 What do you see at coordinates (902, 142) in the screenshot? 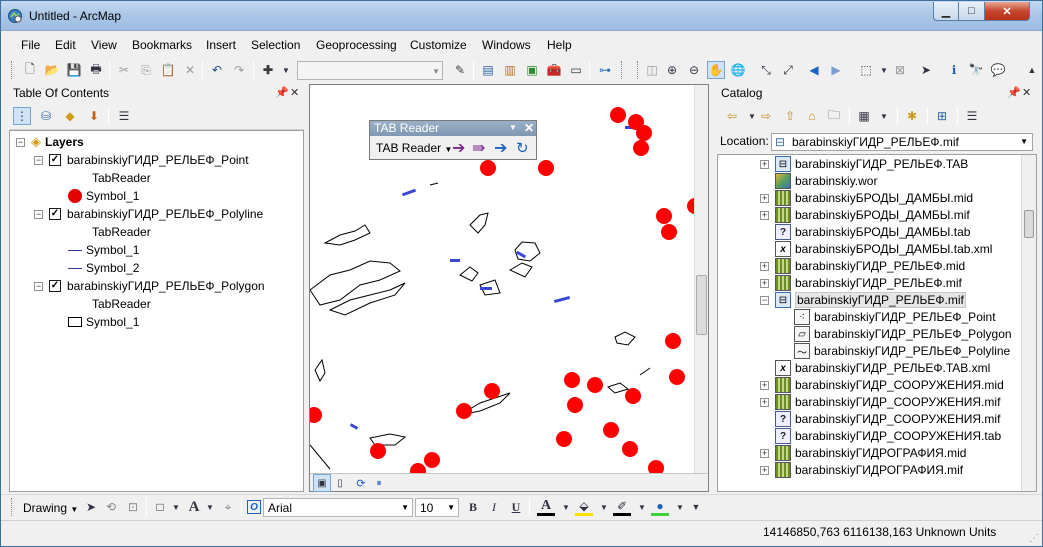
I see `location-combo: ⊟ barabinskiyГИДР_РЕЛЬЕФ.mif ▼` at bounding box center [902, 142].